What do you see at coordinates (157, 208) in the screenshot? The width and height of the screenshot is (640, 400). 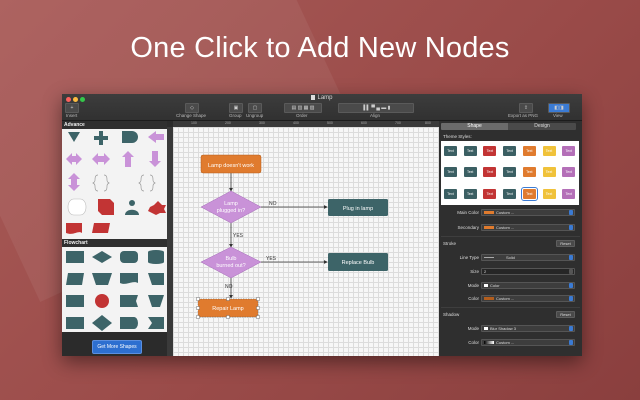 I see `shape-seal` at bounding box center [157, 208].